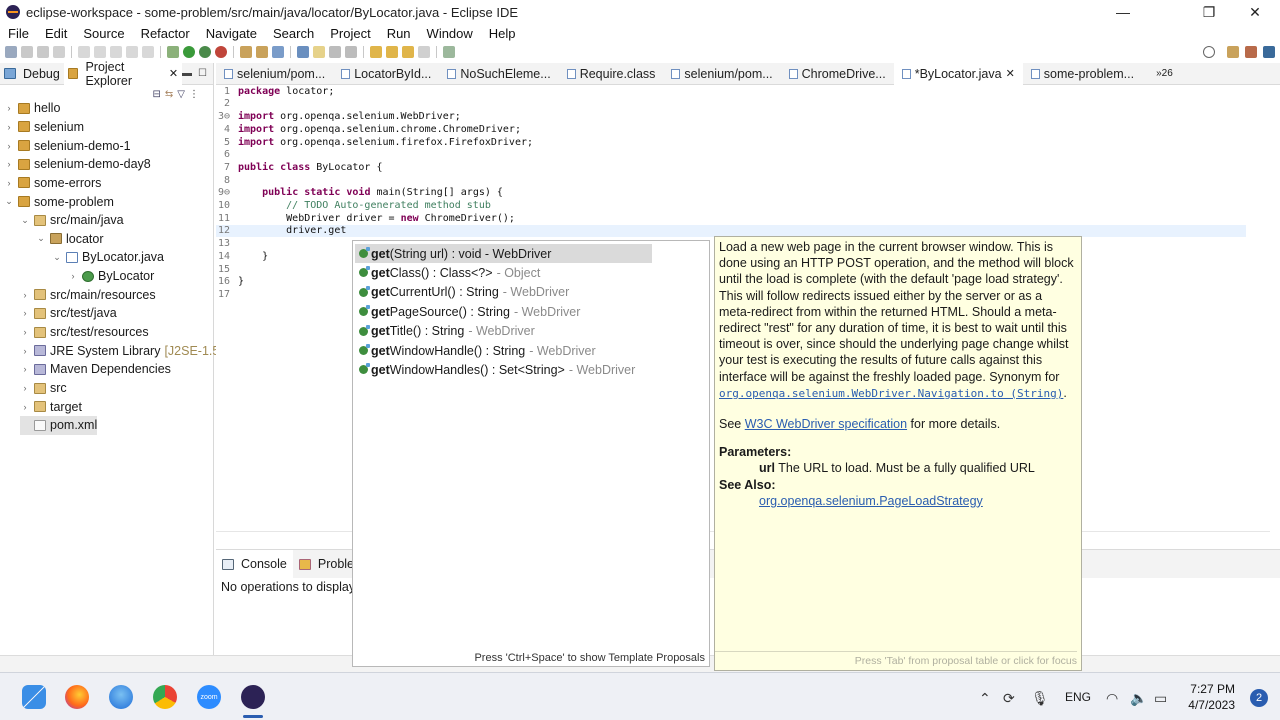  I want to click on zoom-icon: zoom, so click(209, 697).